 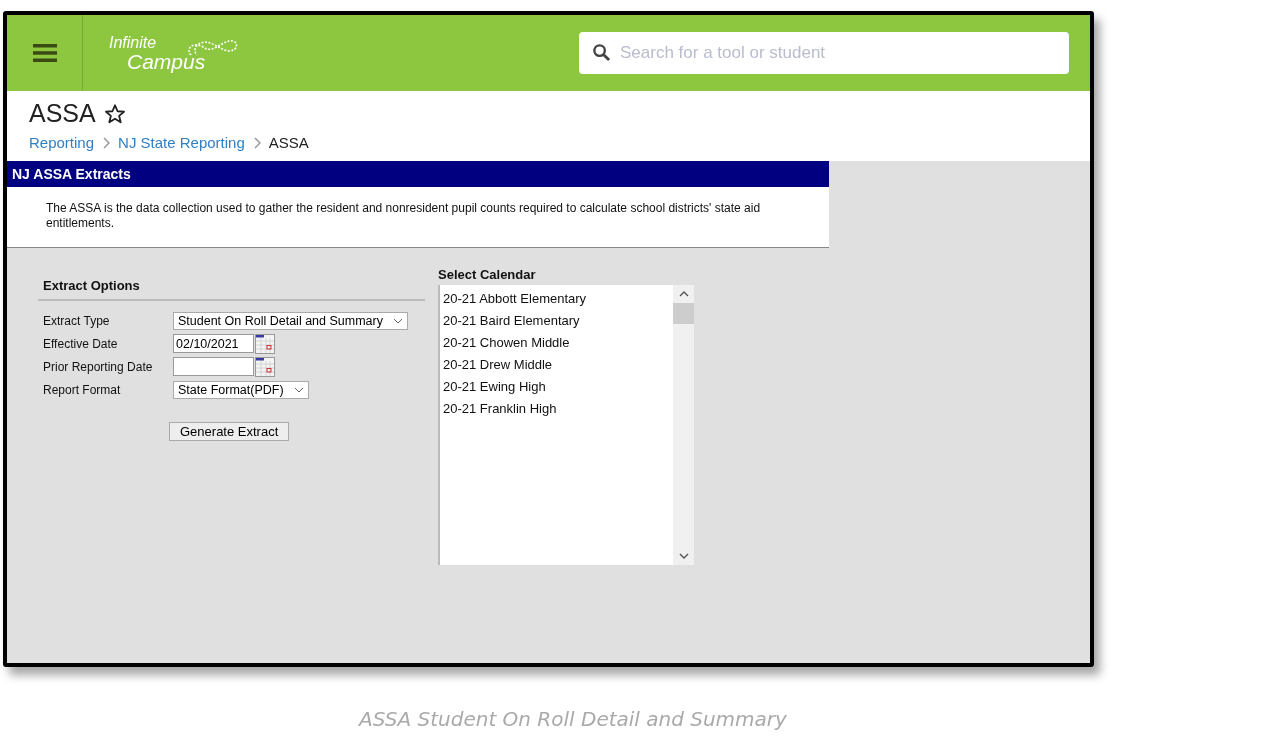 What do you see at coordinates (77, 320) in the screenshot?
I see `field-label: Extract Type` at bounding box center [77, 320].